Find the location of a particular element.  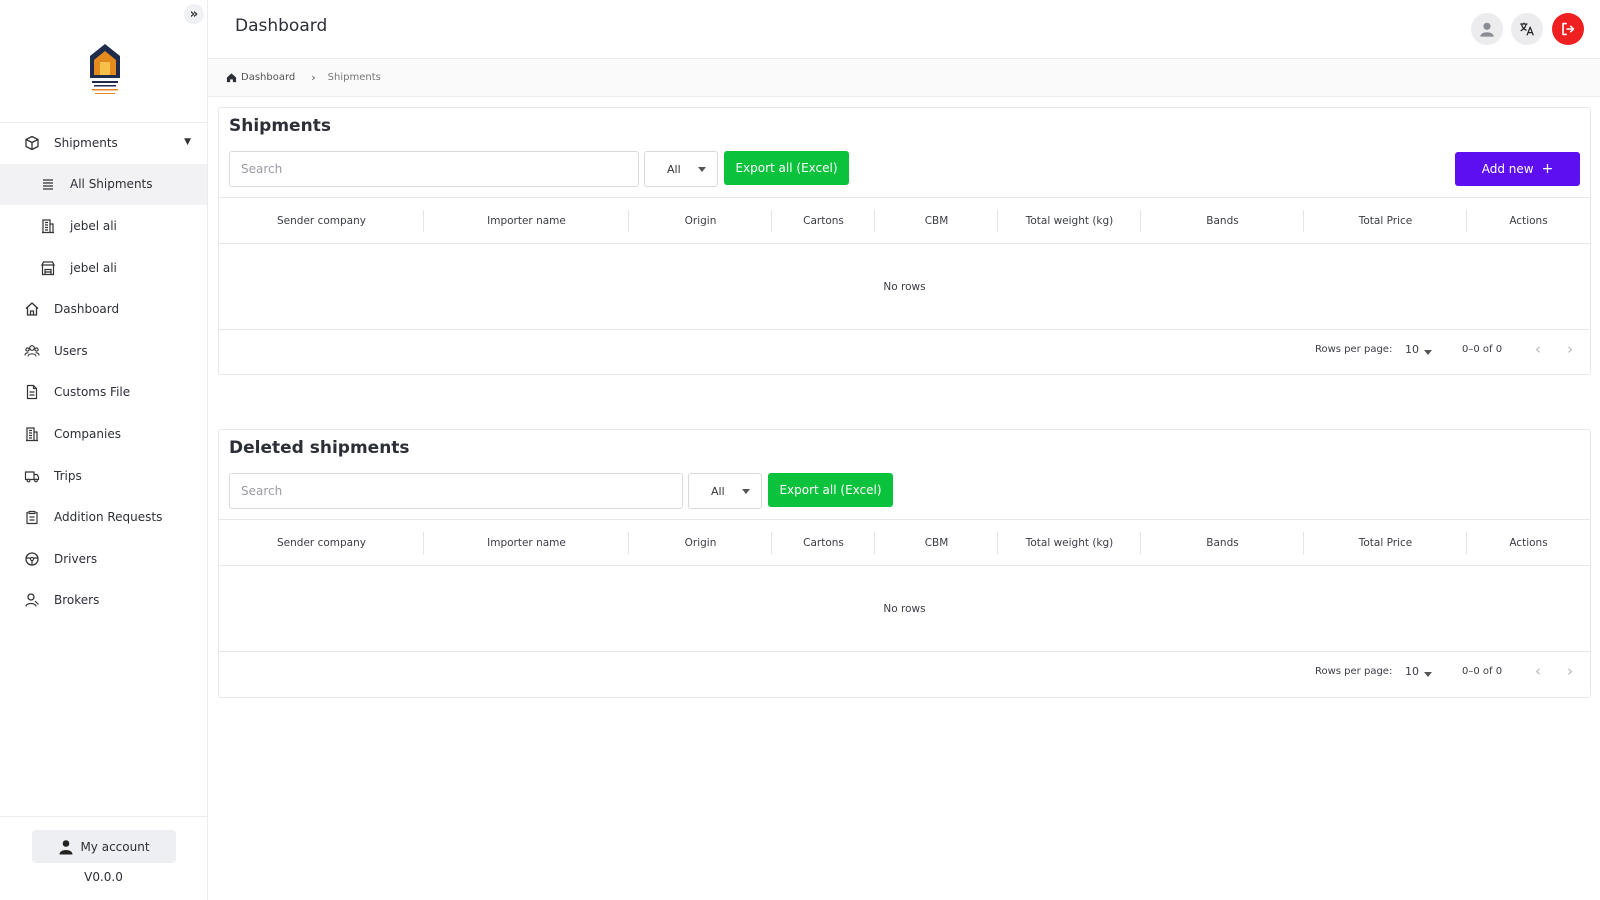

sidebar-item-addition-requests: Addition Requests is located at coordinates (103, 517).